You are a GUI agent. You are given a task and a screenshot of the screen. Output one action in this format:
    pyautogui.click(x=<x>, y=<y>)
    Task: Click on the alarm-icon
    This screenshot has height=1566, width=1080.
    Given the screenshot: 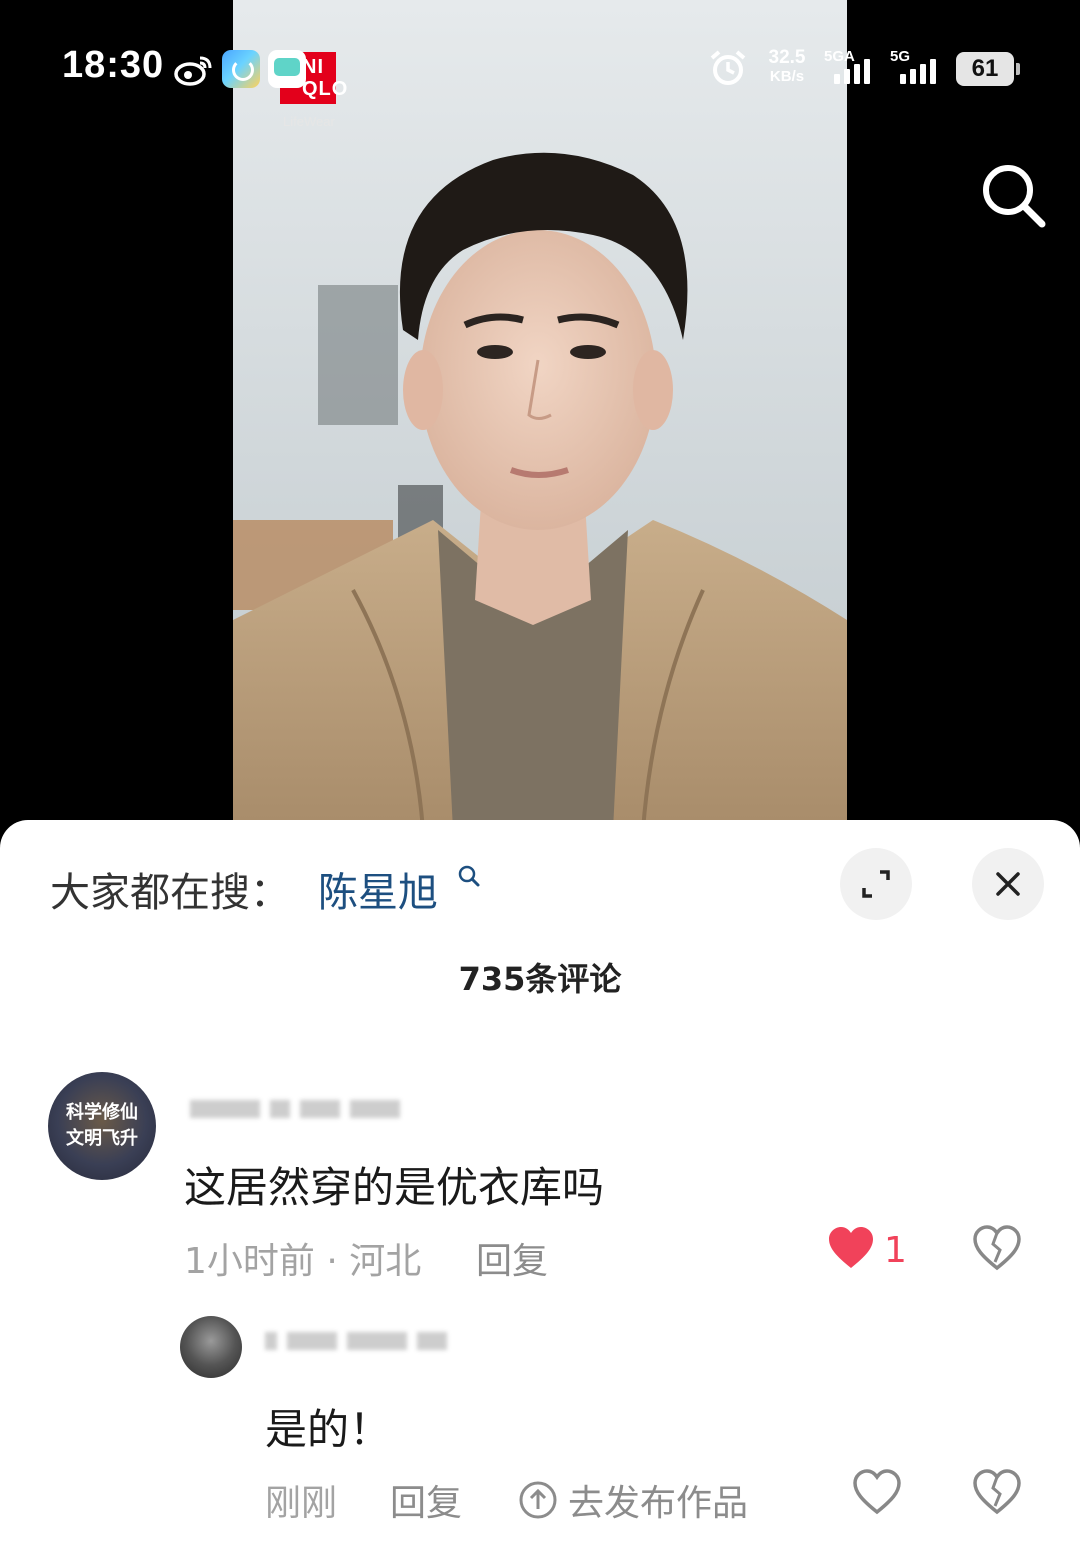 What is the action you would take?
    pyautogui.click(x=728, y=67)
    